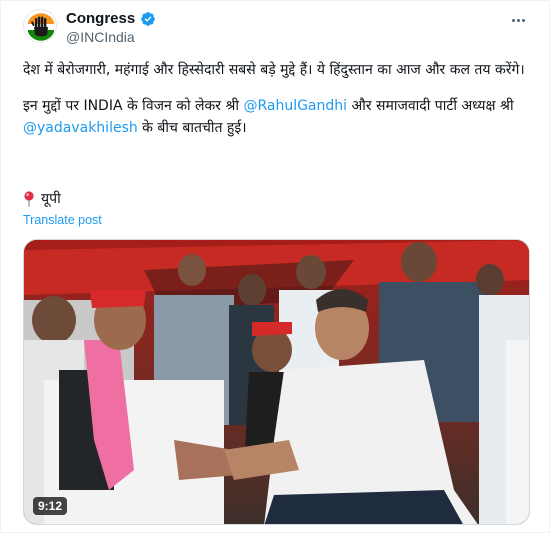 The image size is (550, 533). Describe the element at coordinates (295, 106) in the screenshot. I see `mention-rahulgandhi-link: @RahulGandhi` at that location.